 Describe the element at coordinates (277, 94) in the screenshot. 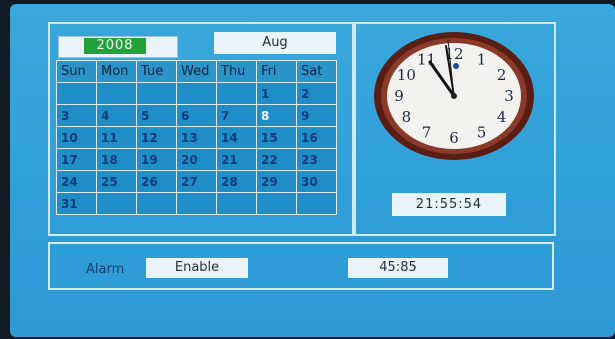

I see `calendar-day: 1` at that location.